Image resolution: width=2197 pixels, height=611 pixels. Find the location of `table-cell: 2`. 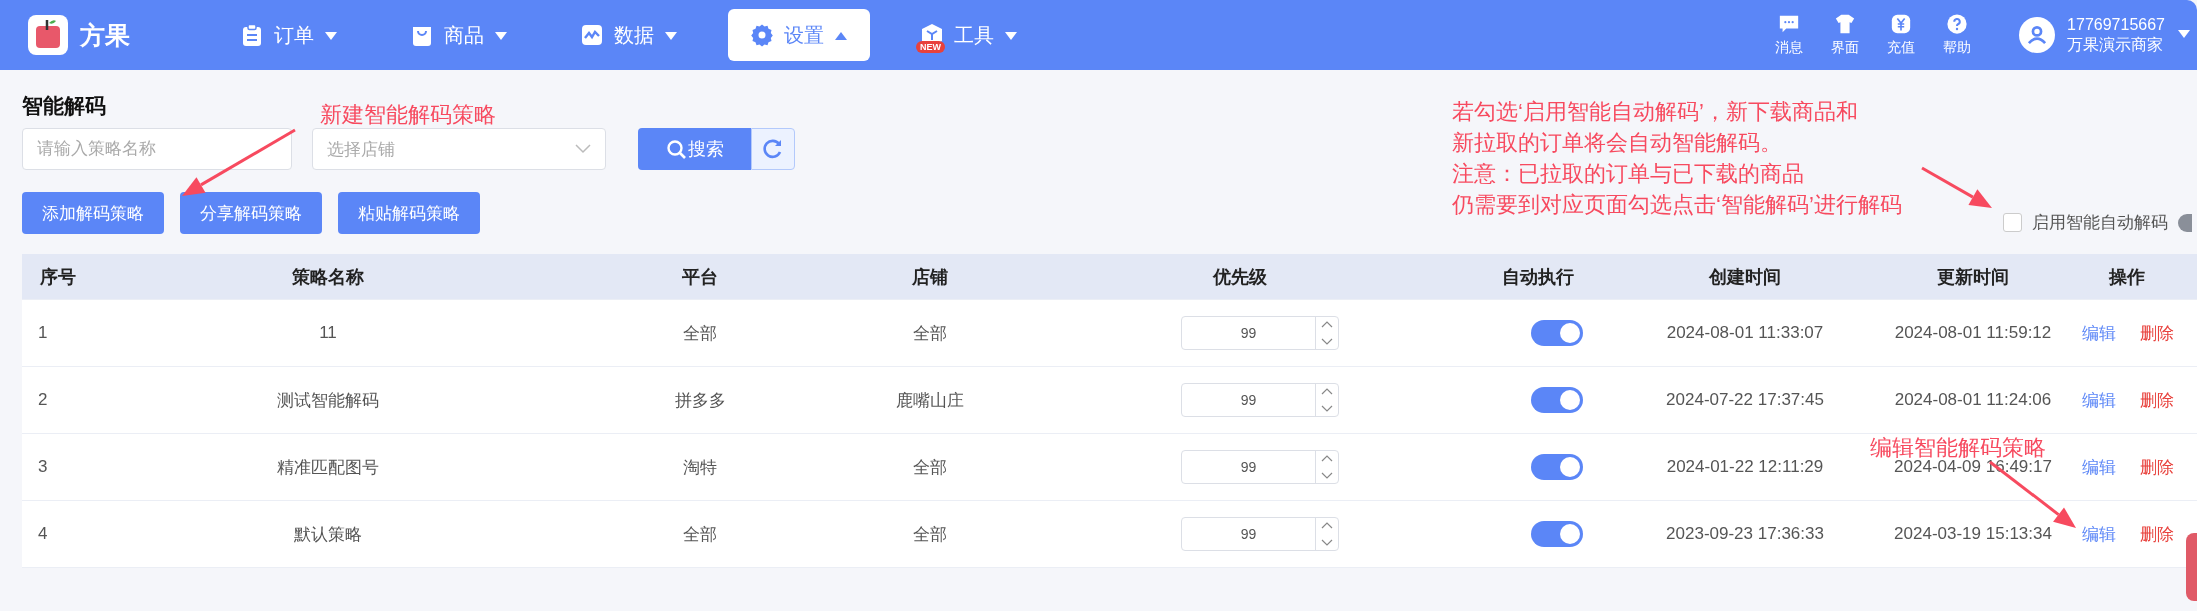

table-cell: 2 is located at coordinates (43, 400).